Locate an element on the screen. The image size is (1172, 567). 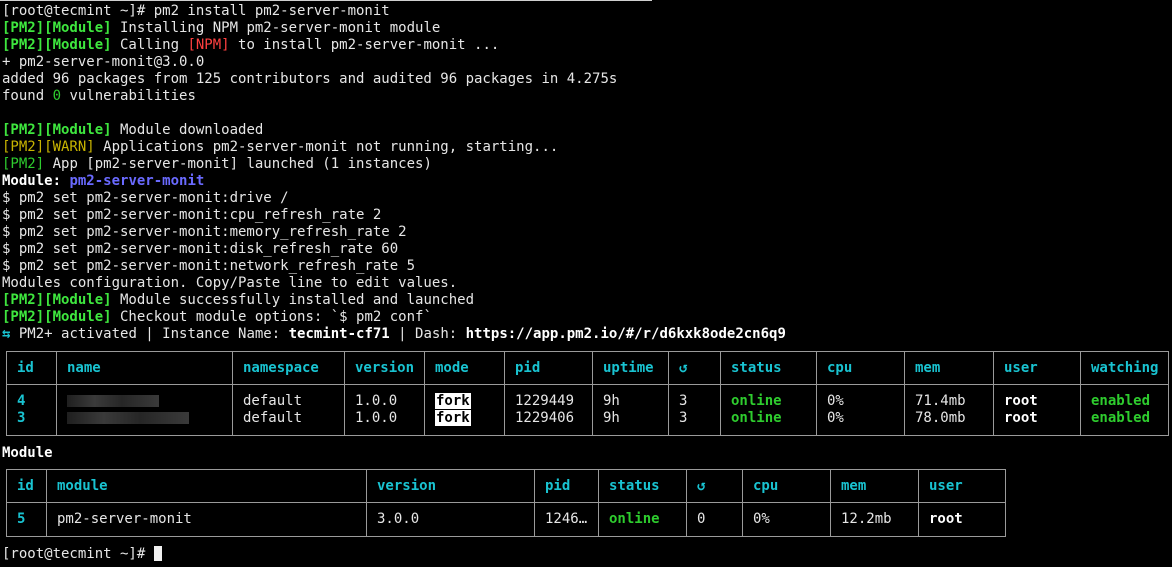
module-status: online is located at coordinates (642, 519).